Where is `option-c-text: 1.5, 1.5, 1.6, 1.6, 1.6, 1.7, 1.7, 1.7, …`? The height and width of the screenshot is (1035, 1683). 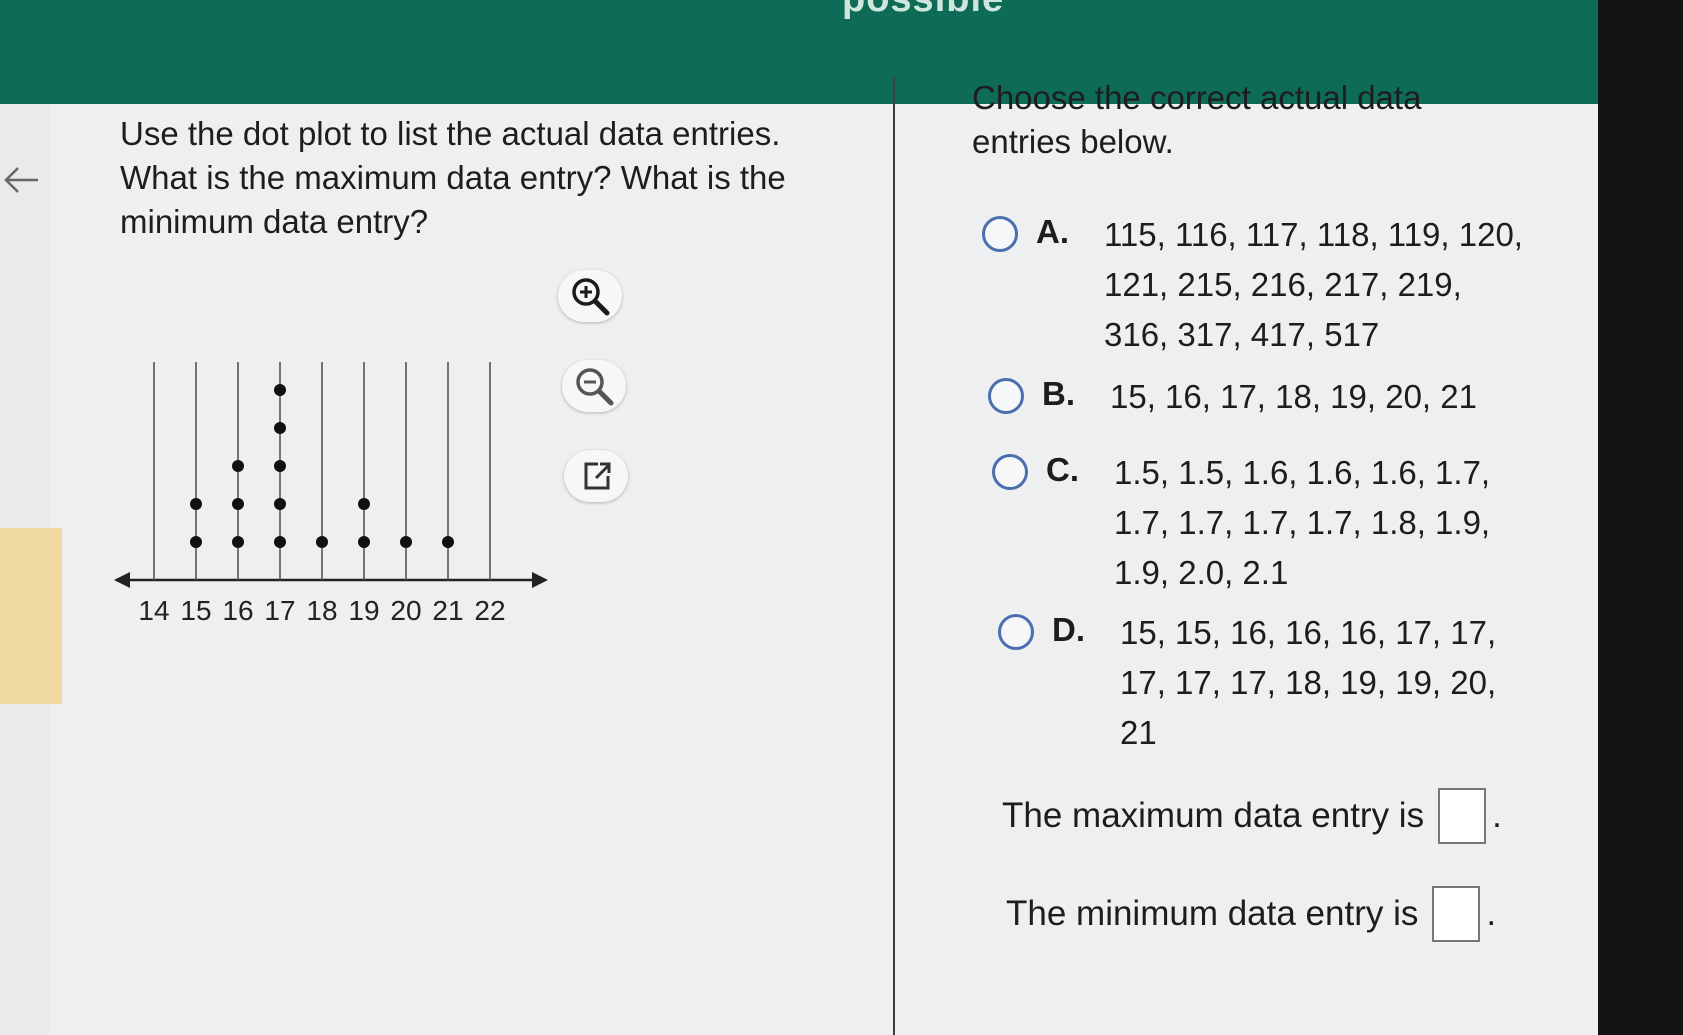 option-c-text: 1.5, 1.5, 1.6, 1.6, 1.6, 1.7, 1.7, 1.7, … is located at coordinates (1302, 522).